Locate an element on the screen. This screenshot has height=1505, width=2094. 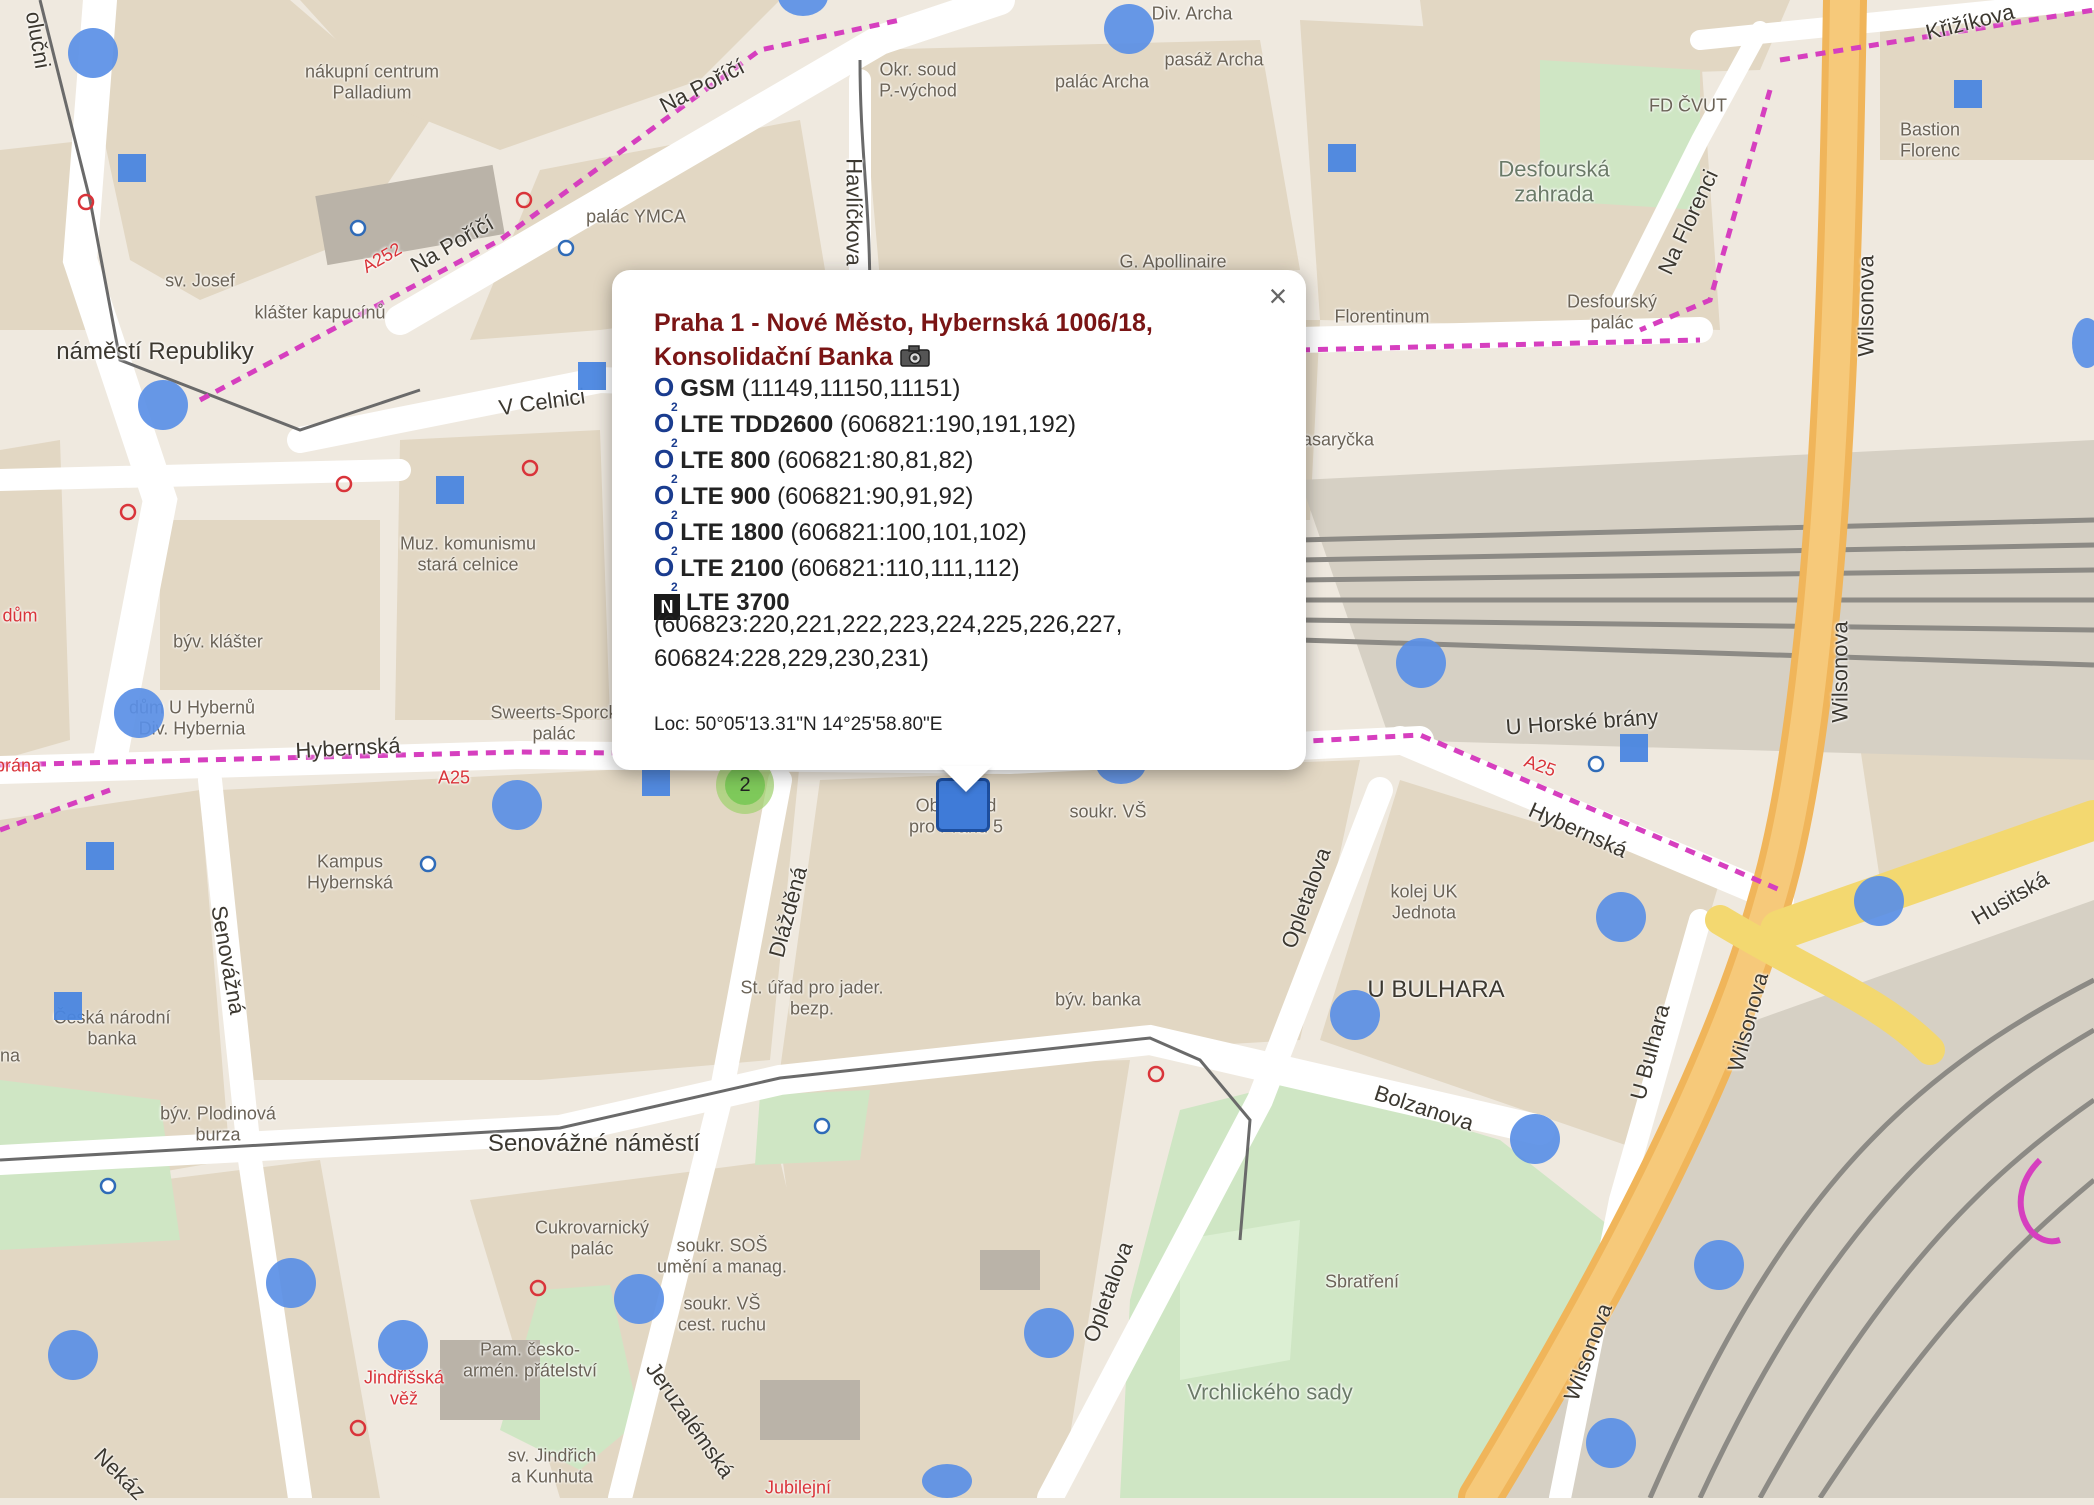
map-label-vrchlickeho-sady: Vrchlického sady is located at coordinates (1270, 1392).